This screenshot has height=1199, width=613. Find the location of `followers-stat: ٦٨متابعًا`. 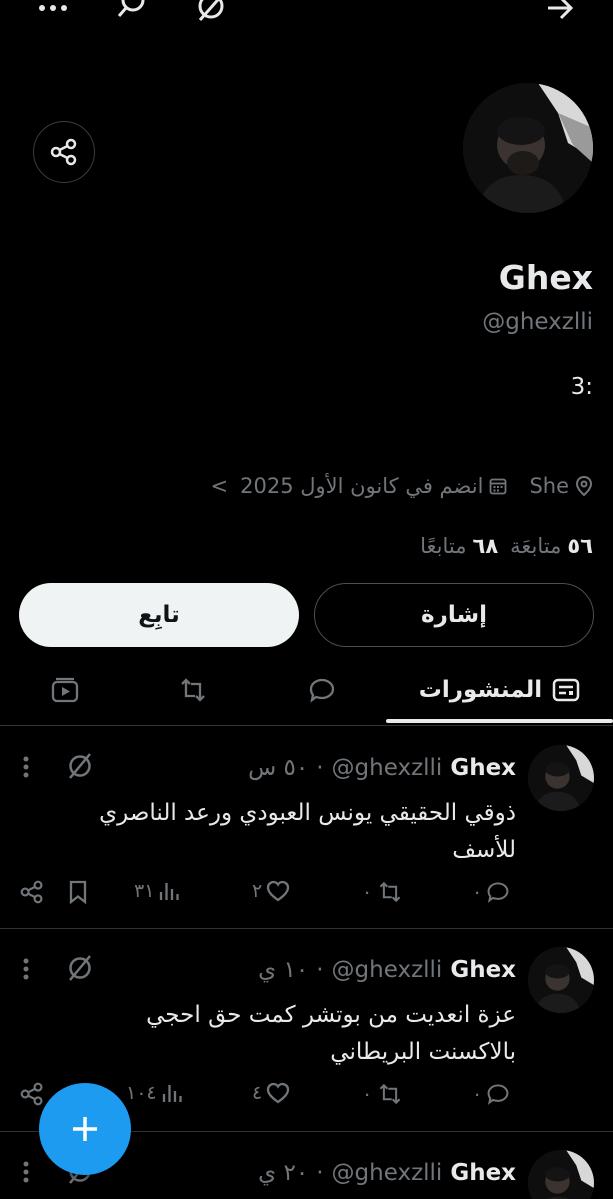

followers-stat: ٦٨متابعًا is located at coordinates (459, 546).